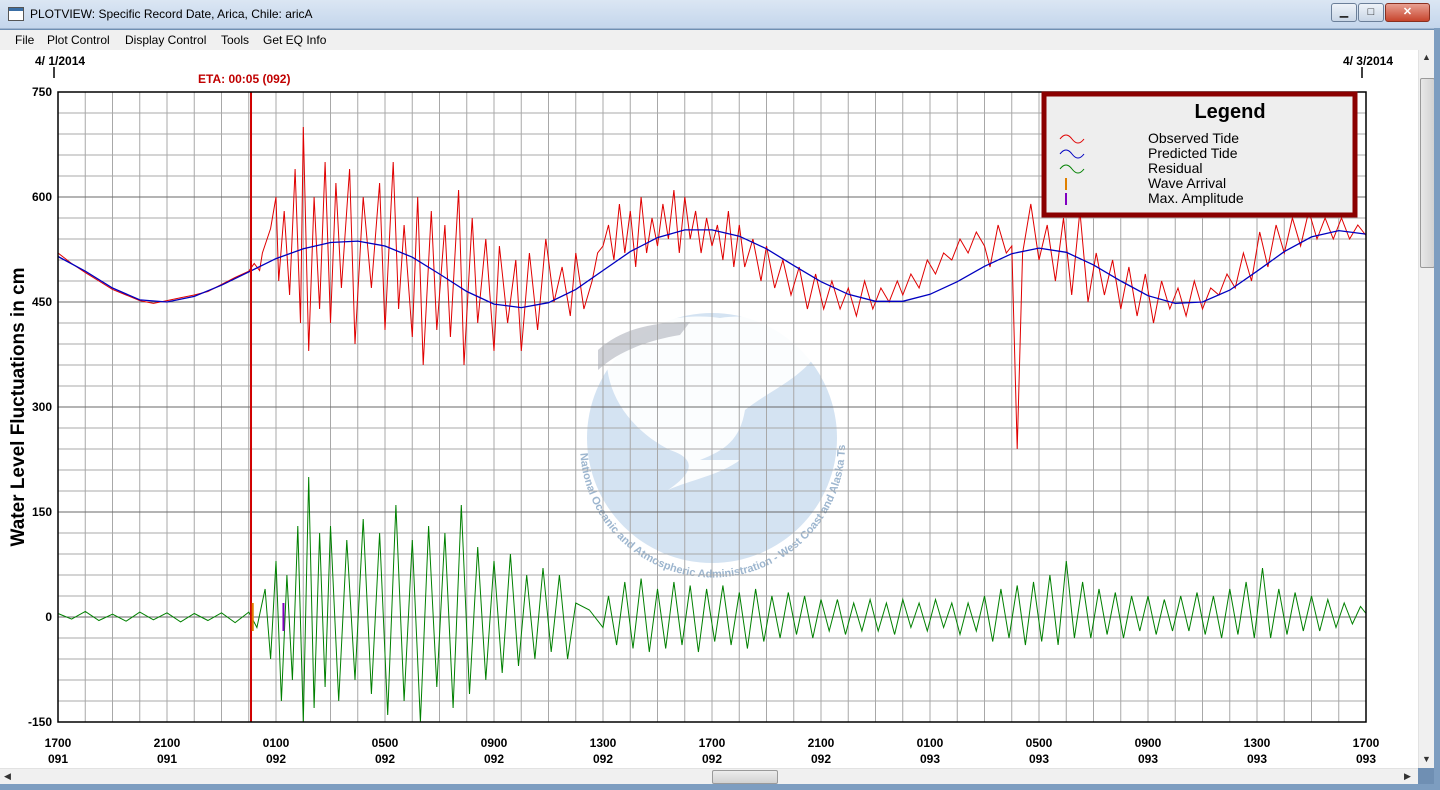  Describe the element at coordinates (48, 617) in the screenshot. I see `y-tick-label: 0` at that location.